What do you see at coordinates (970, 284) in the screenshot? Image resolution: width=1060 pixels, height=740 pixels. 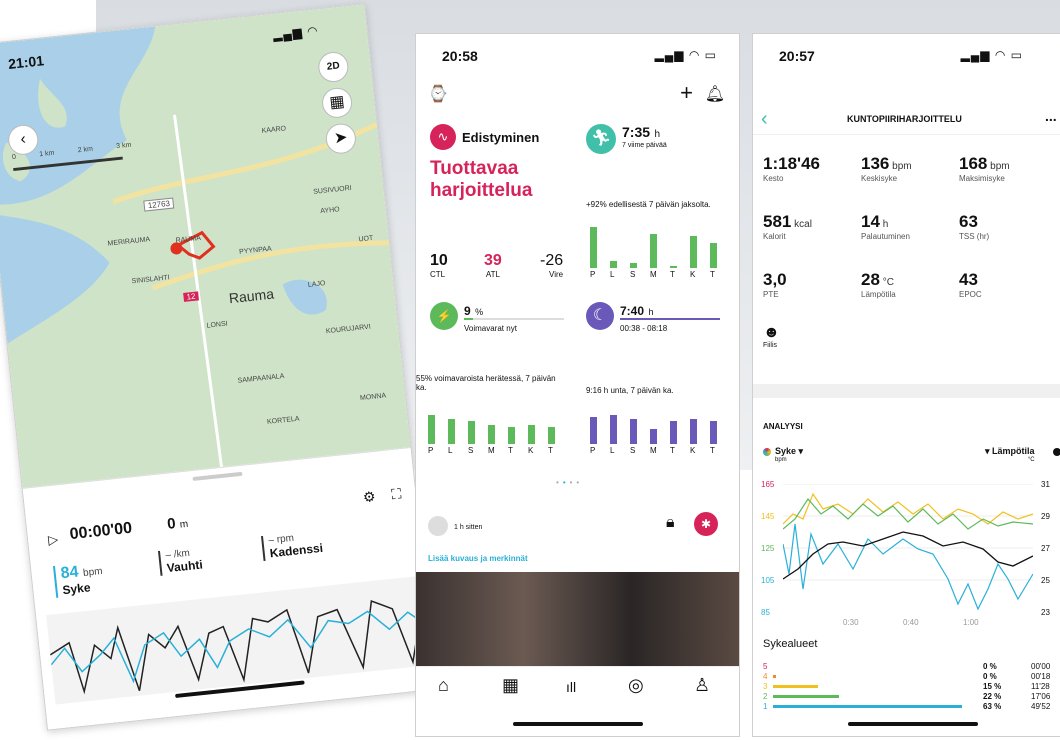 I see `stat-epoc: 43 EPOC` at bounding box center [970, 284].